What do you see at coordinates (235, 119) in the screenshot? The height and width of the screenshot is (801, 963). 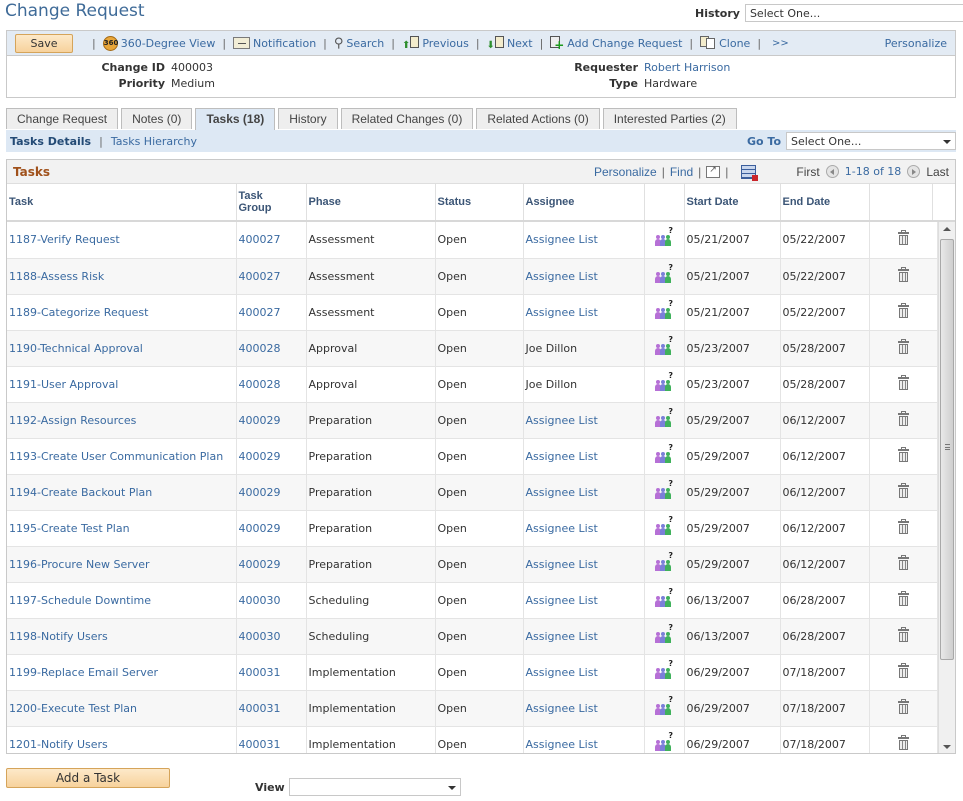 I see `tab-tasks: Tasks (18)` at bounding box center [235, 119].